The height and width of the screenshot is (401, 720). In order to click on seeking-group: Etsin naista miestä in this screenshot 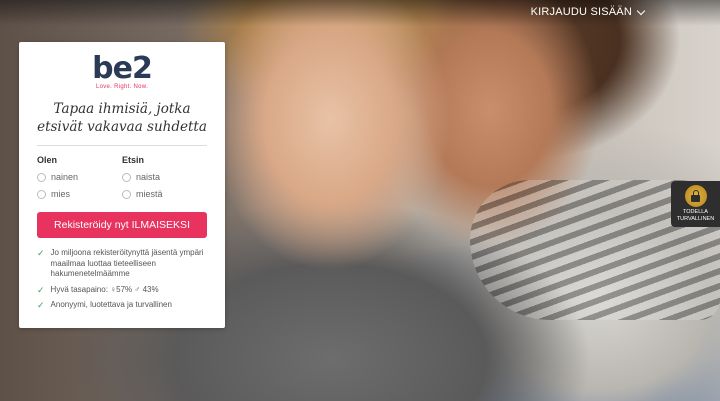, I will do `click(164, 180)`.